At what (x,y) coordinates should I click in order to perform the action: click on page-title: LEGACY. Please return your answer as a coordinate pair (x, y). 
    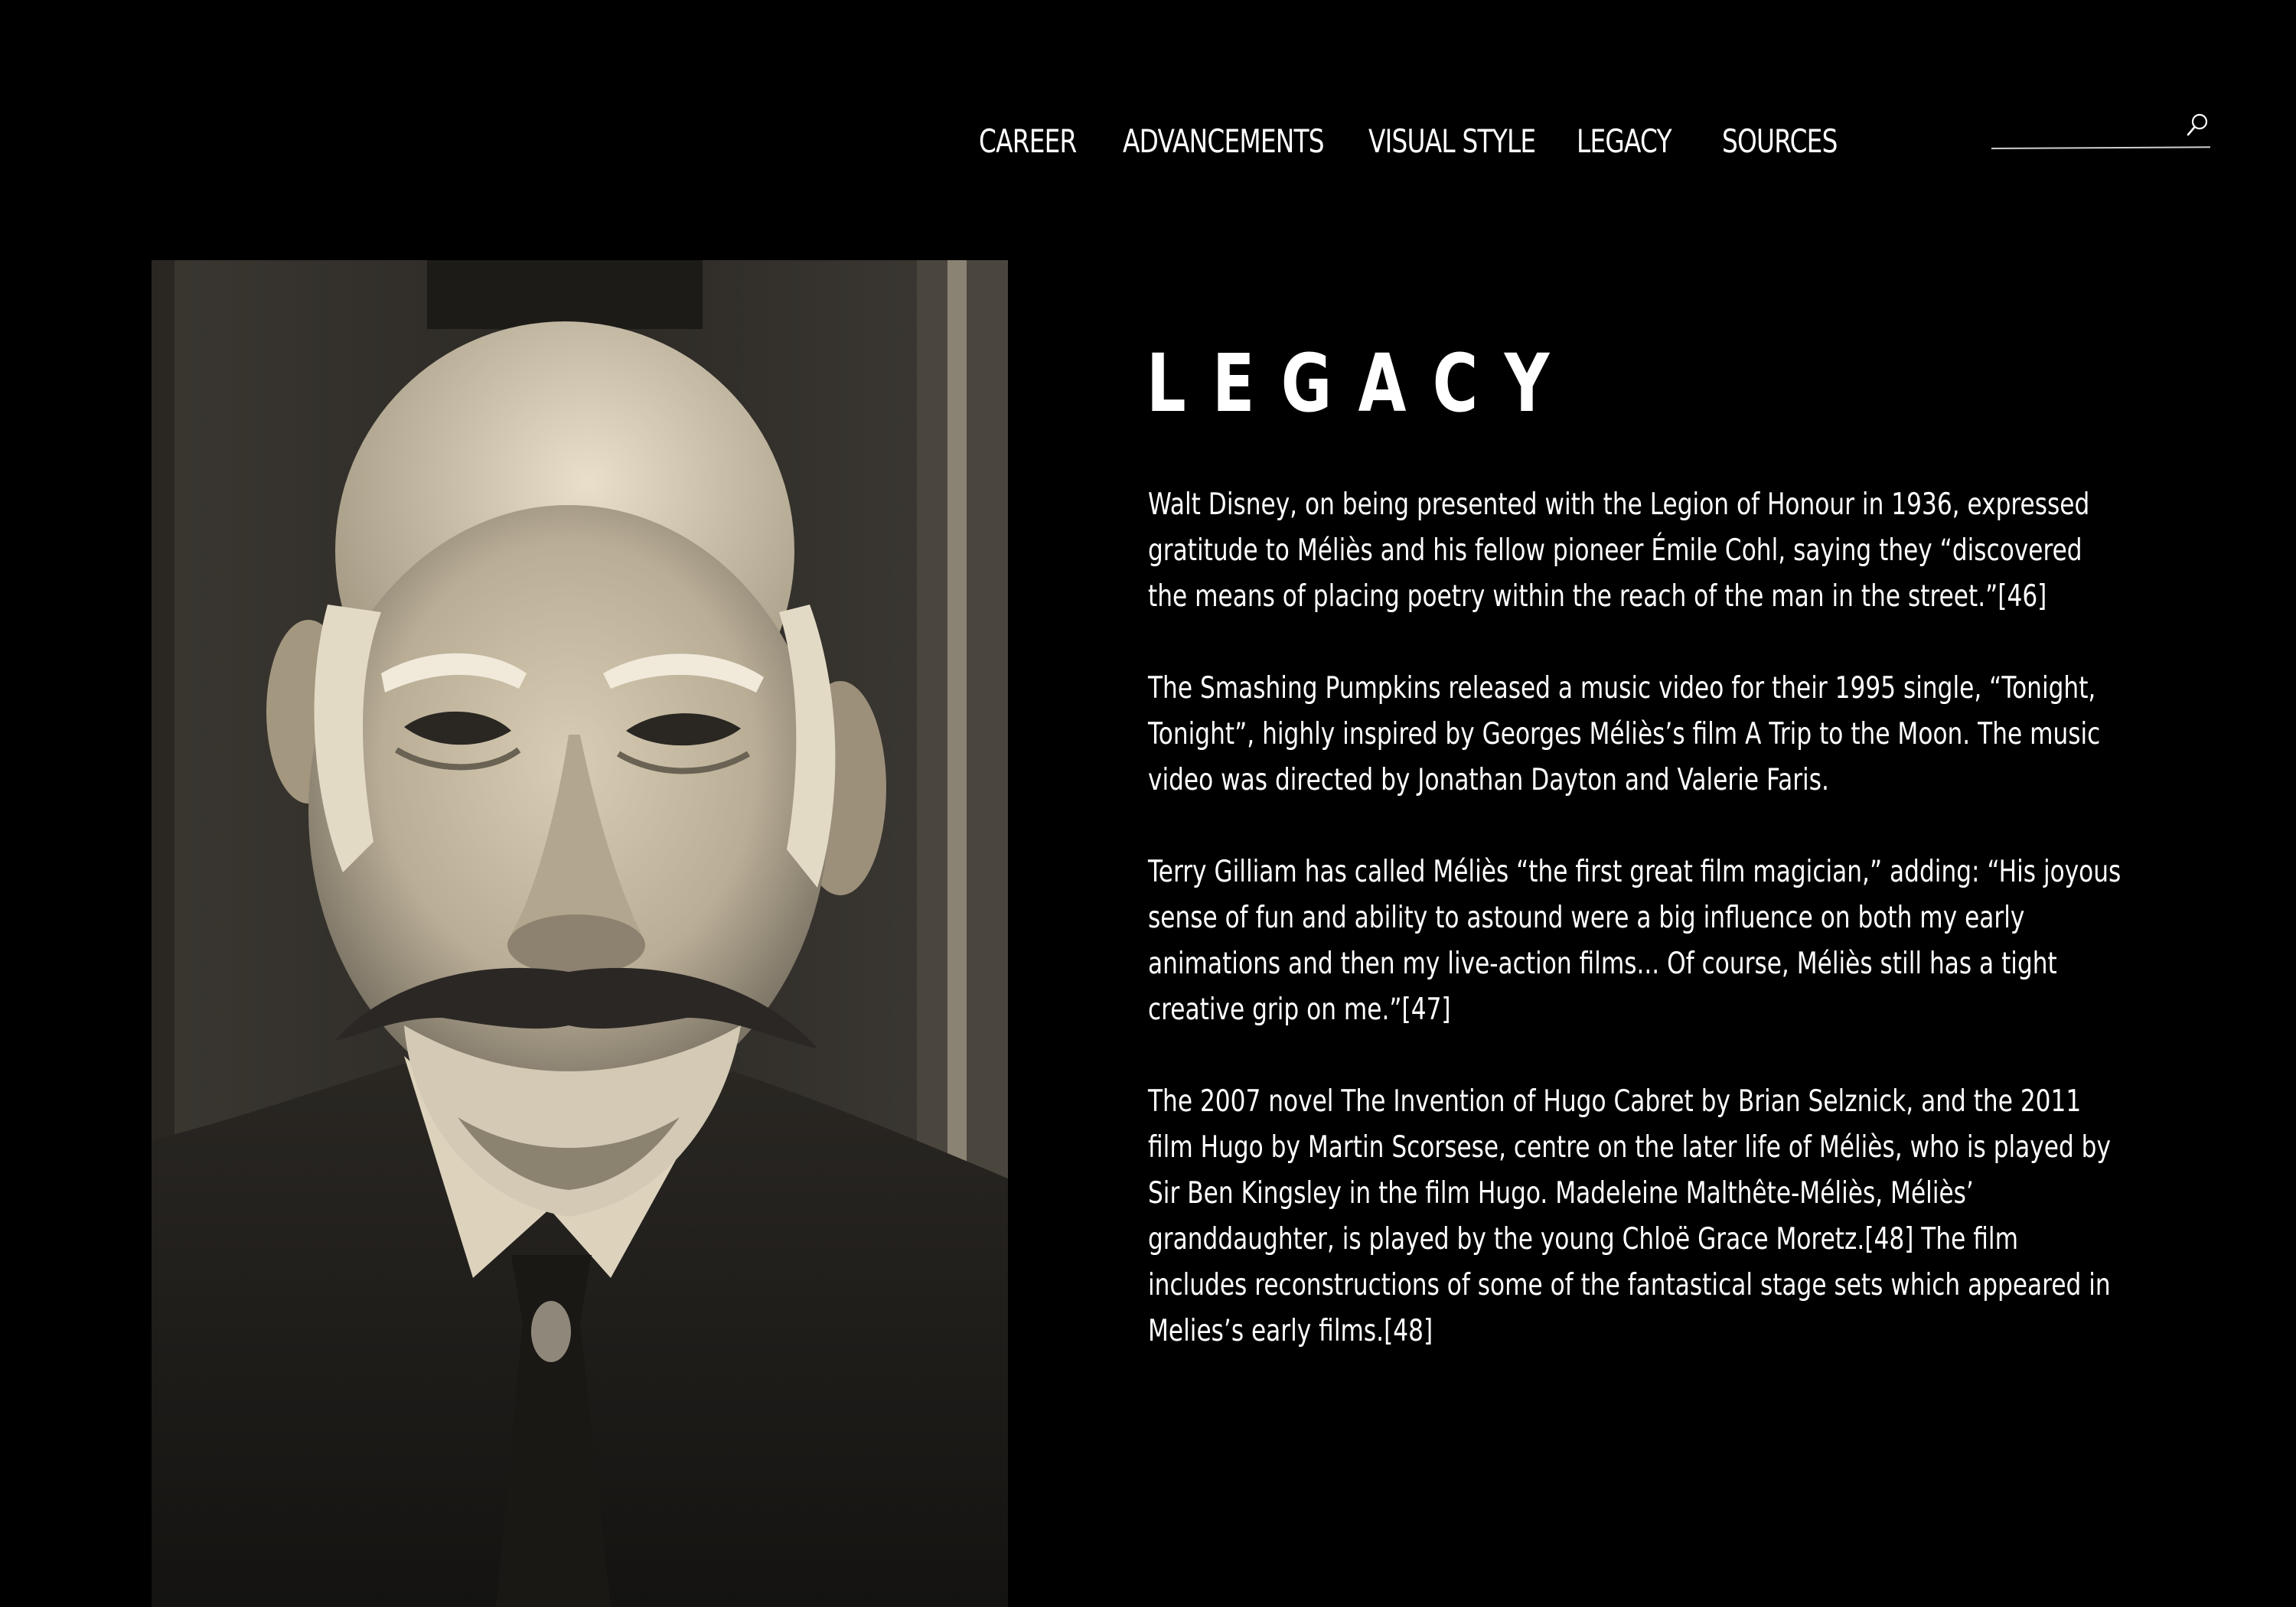
    Looking at the image, I should click on (1361, 383).